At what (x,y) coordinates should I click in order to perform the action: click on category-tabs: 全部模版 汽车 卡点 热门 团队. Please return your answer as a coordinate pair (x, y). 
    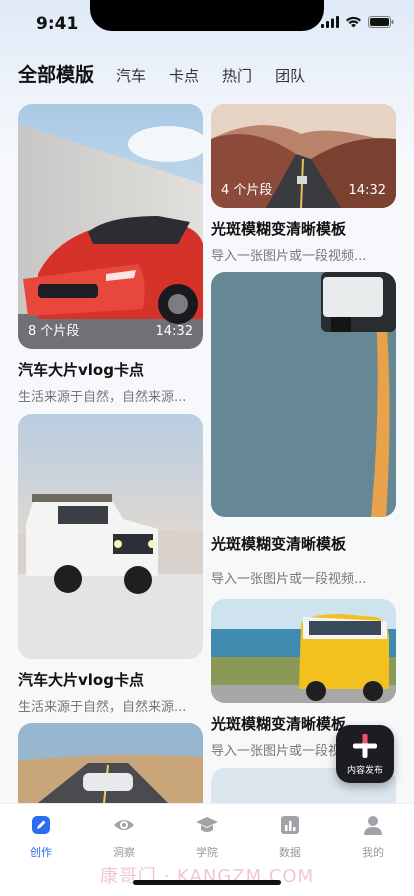
    Looking at the image, I should click on (173, 73).